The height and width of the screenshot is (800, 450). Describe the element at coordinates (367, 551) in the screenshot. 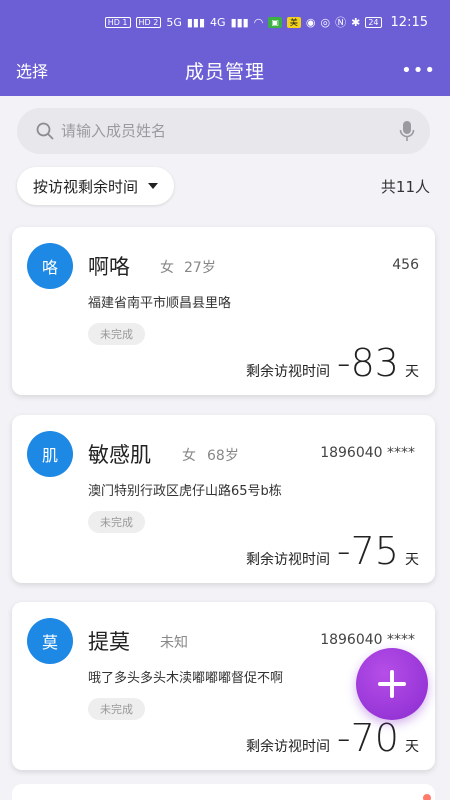

I see `remain-days: -75` at that location.